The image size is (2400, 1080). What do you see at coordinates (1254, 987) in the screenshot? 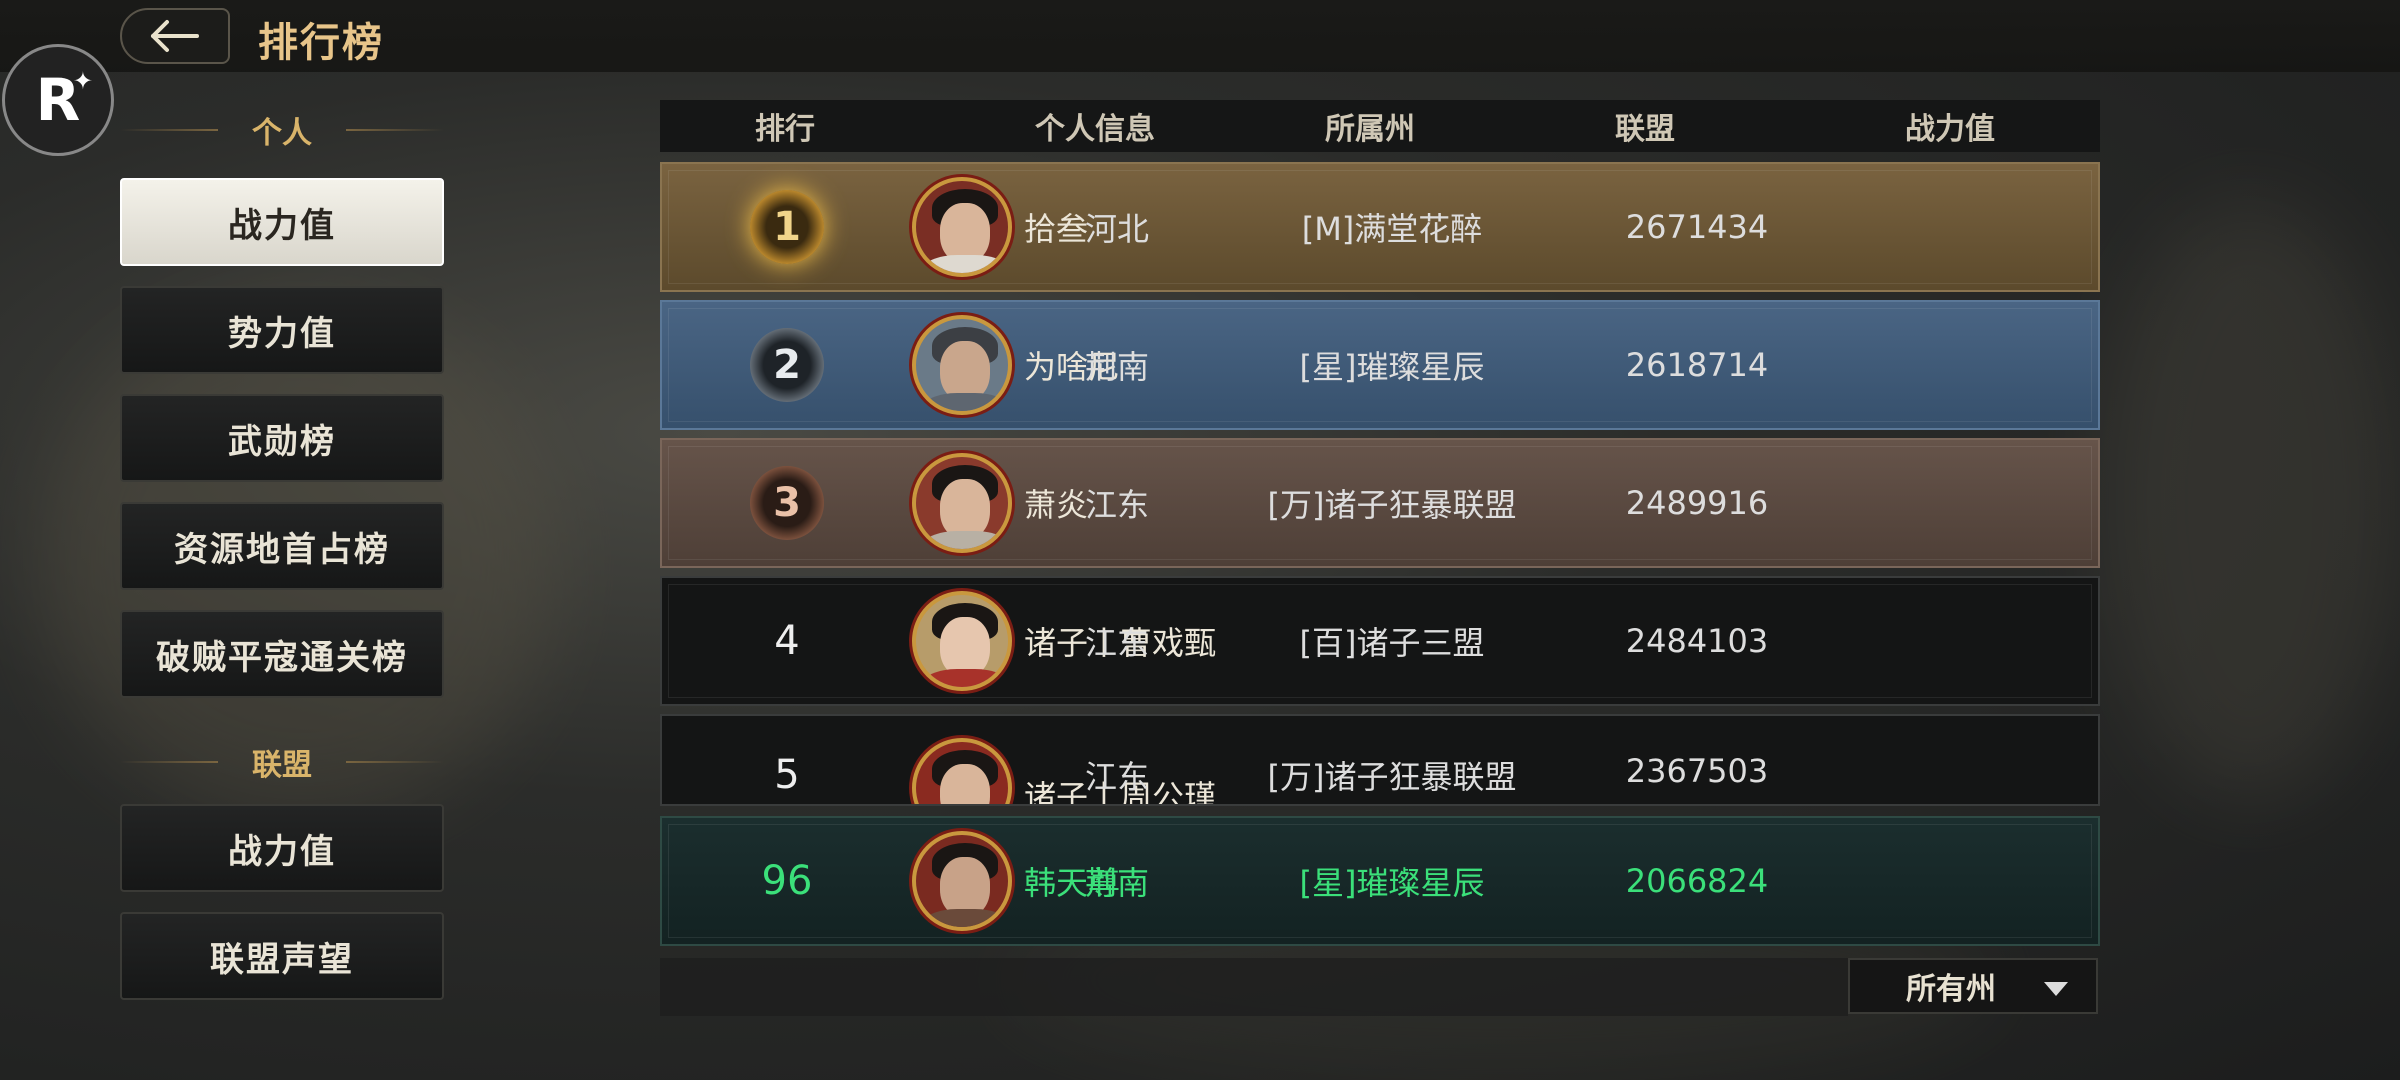
I see `table-footer` at bounding box center [1254, 987].